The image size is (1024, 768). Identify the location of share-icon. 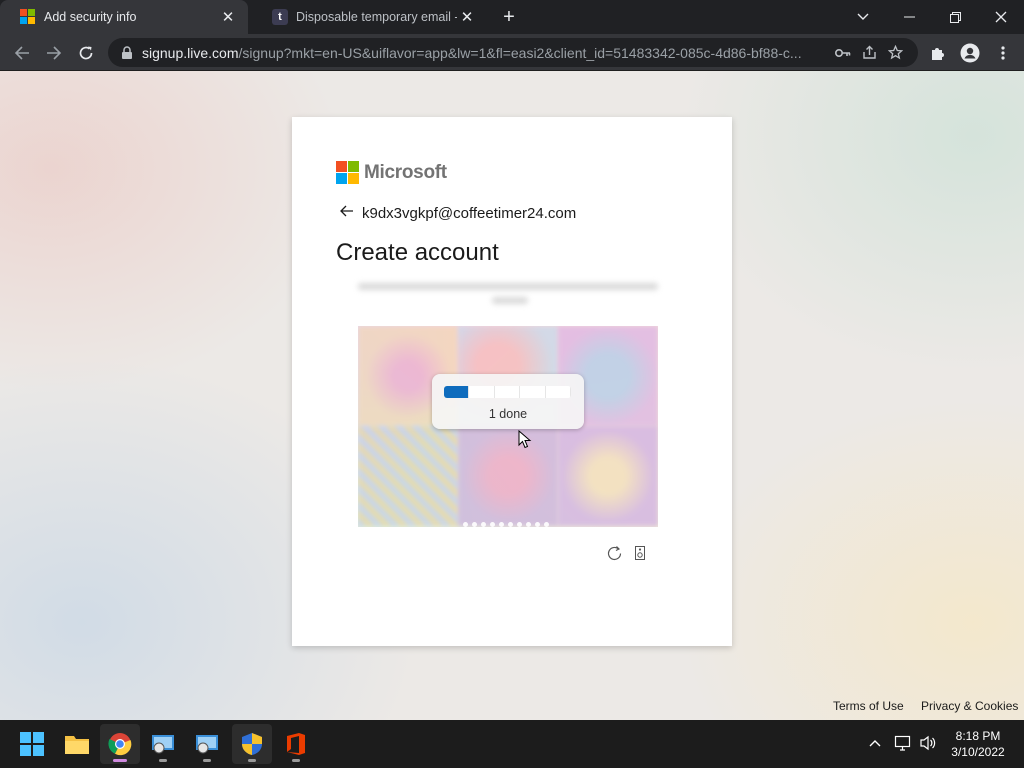
(869, 53).